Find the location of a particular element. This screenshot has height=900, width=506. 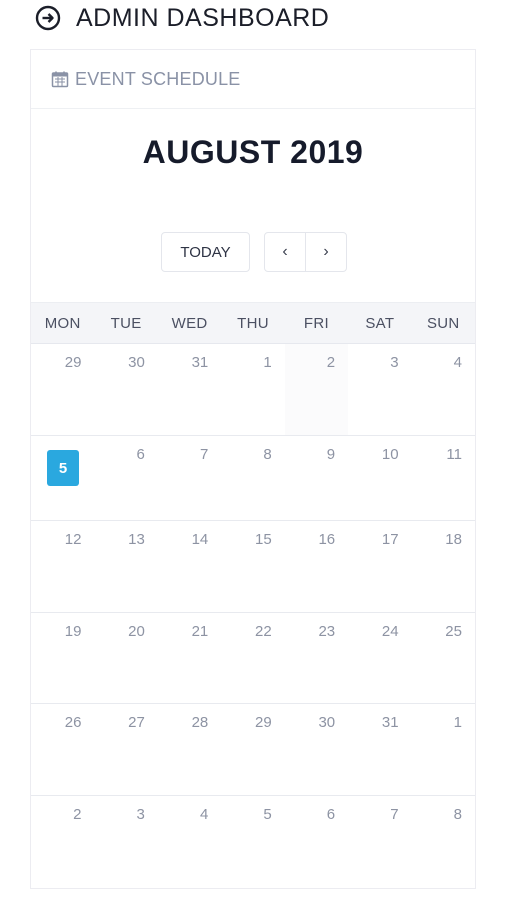

card-title: EVENT SCHEDULE is located at coordinates (158, 78).